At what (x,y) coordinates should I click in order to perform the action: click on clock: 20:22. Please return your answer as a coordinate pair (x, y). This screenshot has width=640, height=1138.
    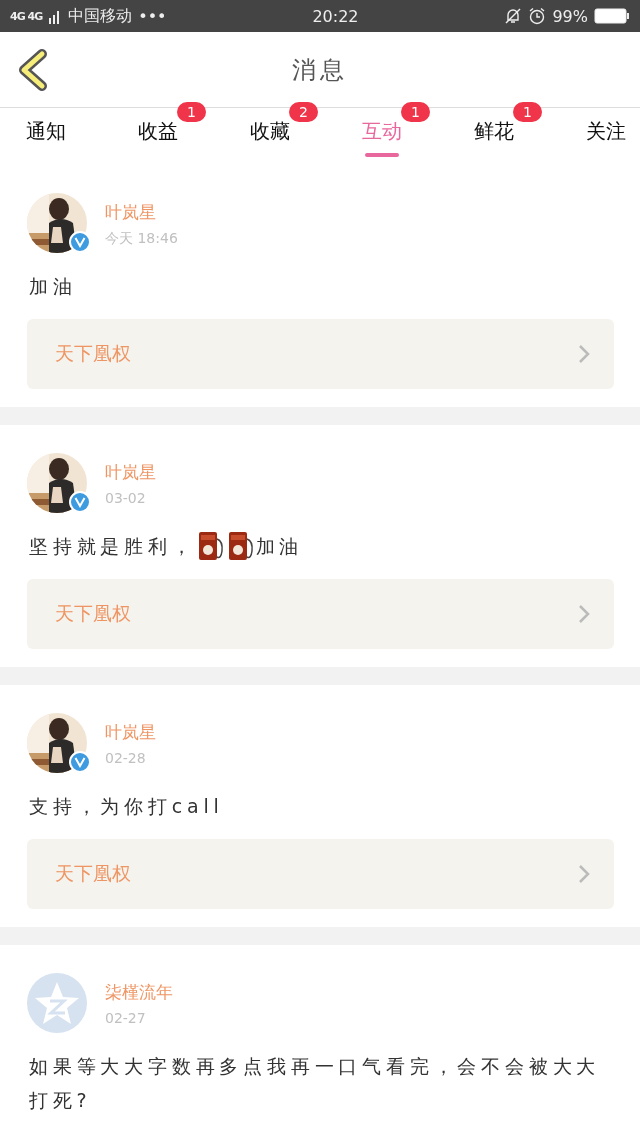
    Looking at the image, I should click on (335, 16).